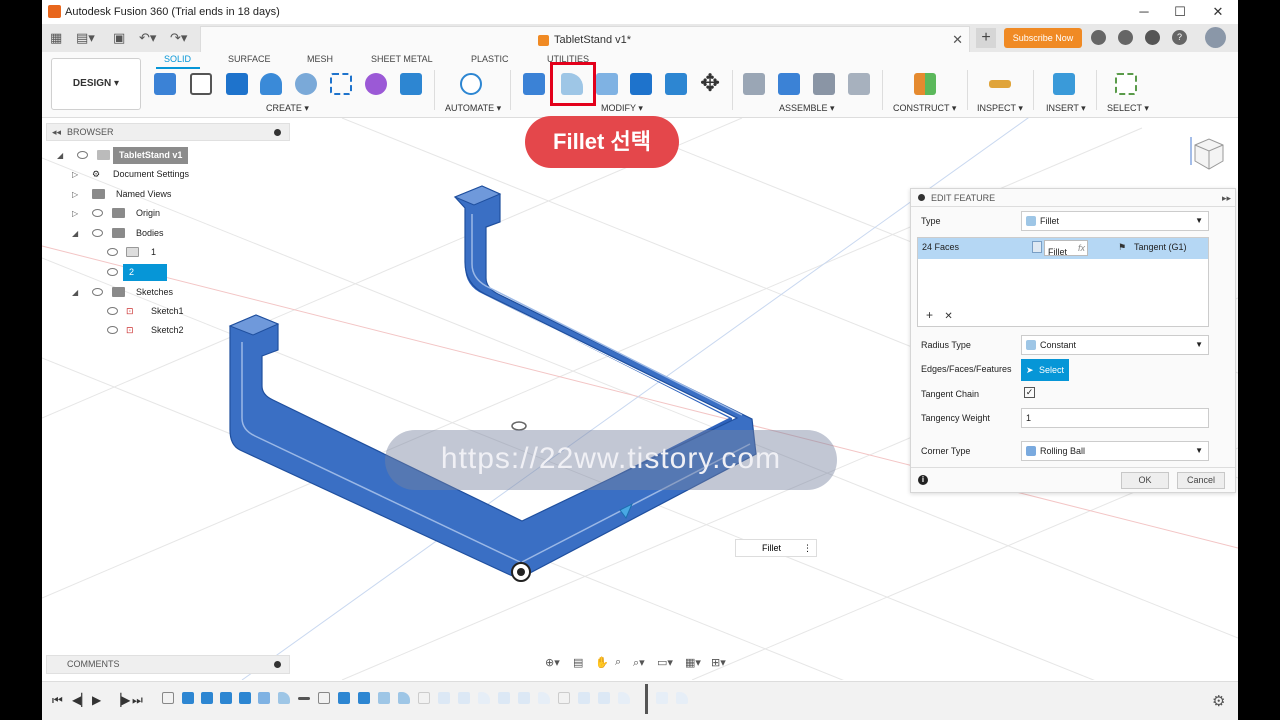  What do you see at coordinates (237, 84) in the screenshot?
I see `extrude-tool` at bounding box center [237, 84].